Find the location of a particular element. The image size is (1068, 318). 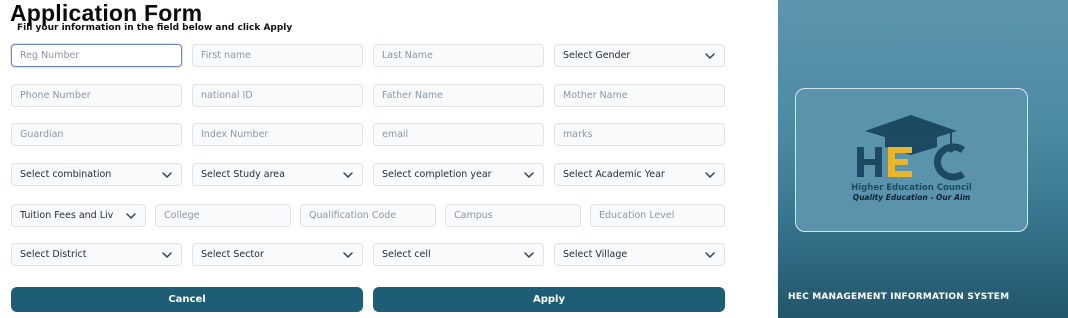

national-id-input is located at coordinates (277, 95).